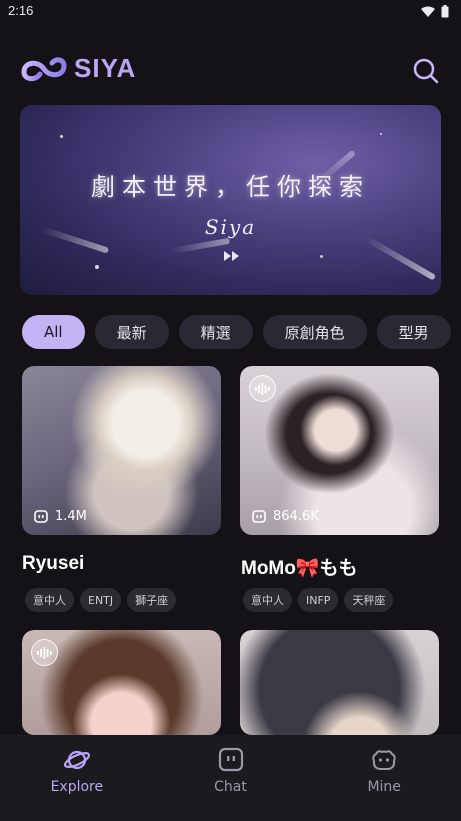  I want to click on logo-text: SIYA, so click(105, 68).